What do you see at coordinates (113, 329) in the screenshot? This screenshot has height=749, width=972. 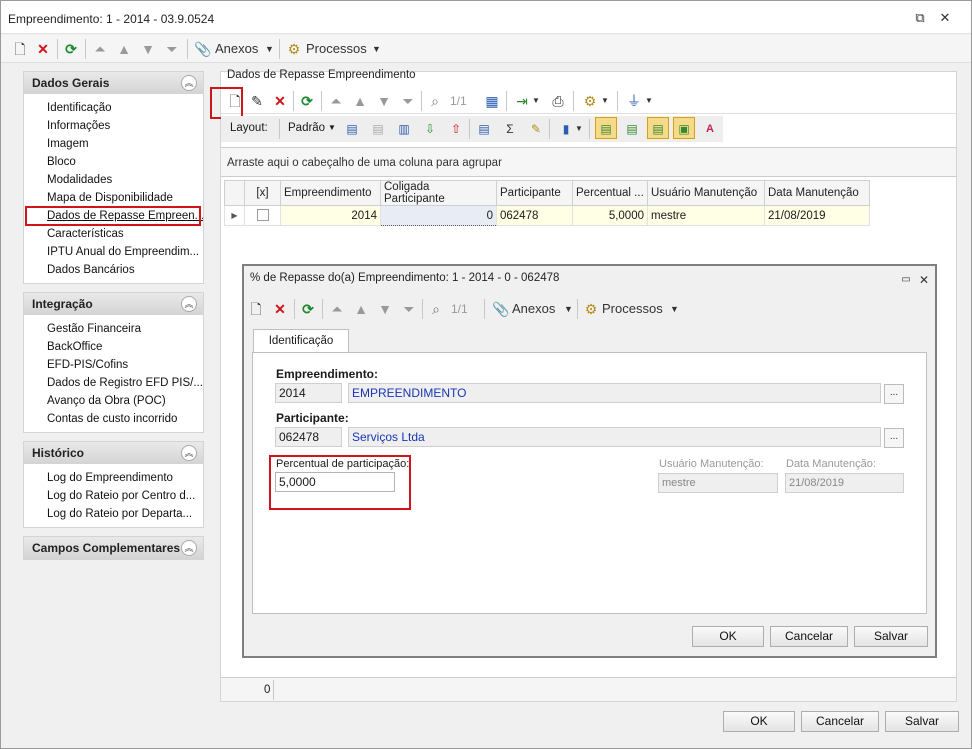 I see `sidebar-item: Gestão Financeira` at bounding box center [113, 329].